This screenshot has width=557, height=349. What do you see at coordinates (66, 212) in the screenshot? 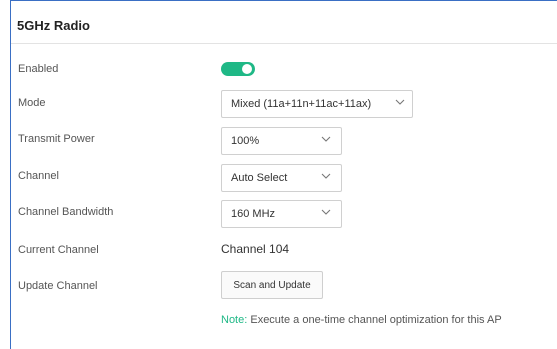
I see `channel-bandwidth-label: Channel Bandwidth` at bounding box center [66, 212].